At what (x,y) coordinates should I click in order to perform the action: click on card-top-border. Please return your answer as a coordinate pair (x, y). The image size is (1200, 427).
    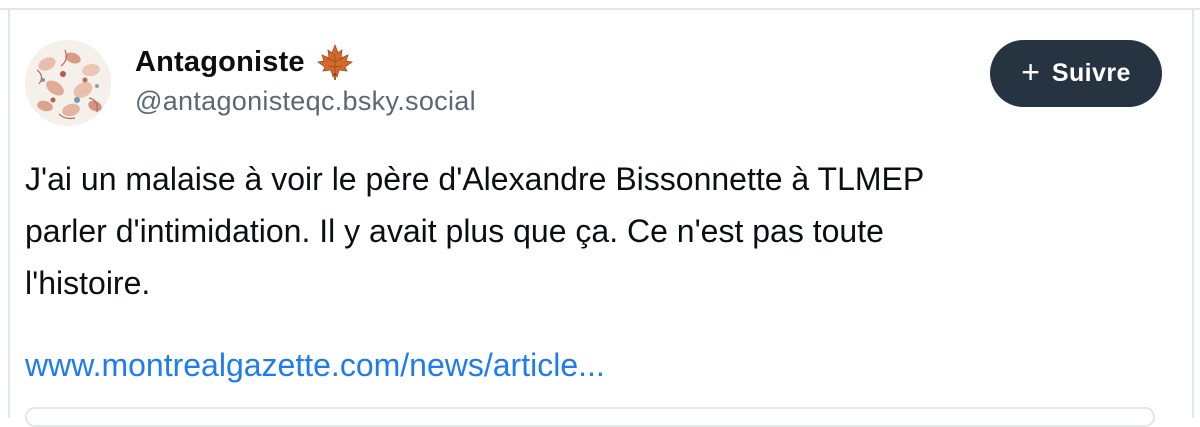
    Looking at the image, I should click on (600, 9).